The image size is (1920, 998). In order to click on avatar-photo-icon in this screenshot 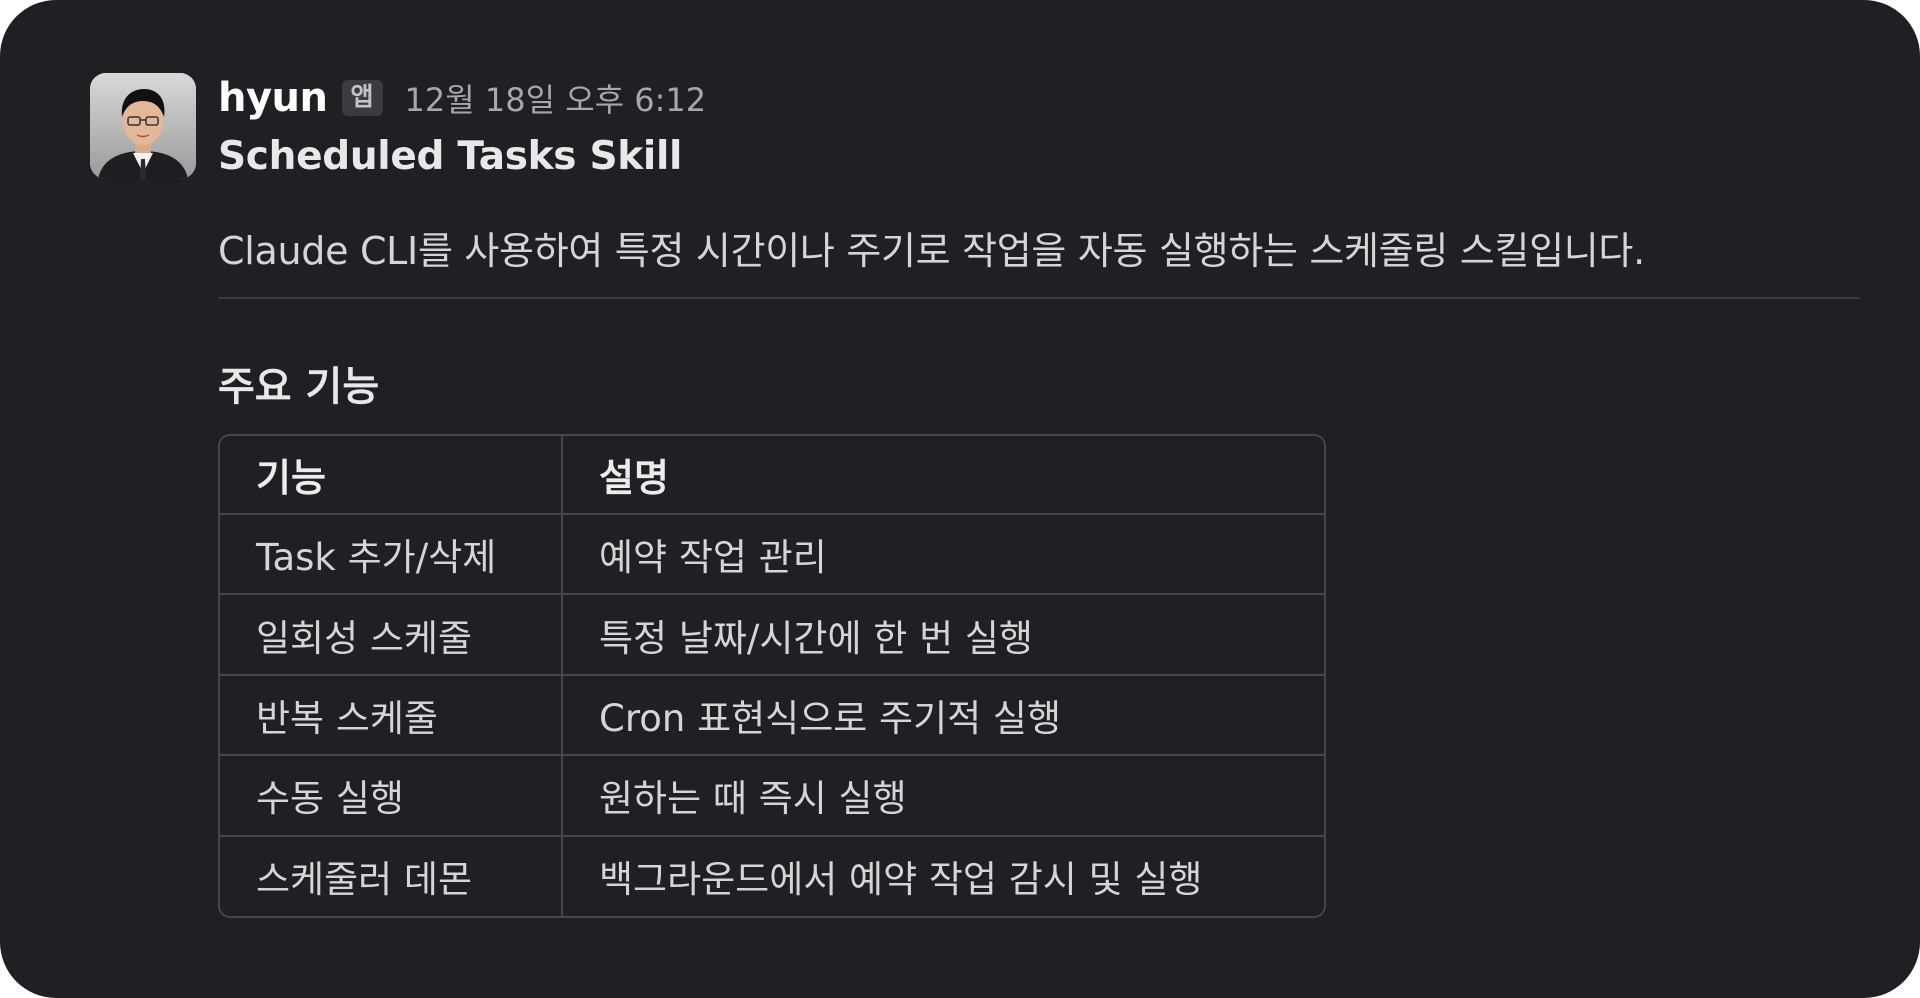, I will do `click(143, 126)`.